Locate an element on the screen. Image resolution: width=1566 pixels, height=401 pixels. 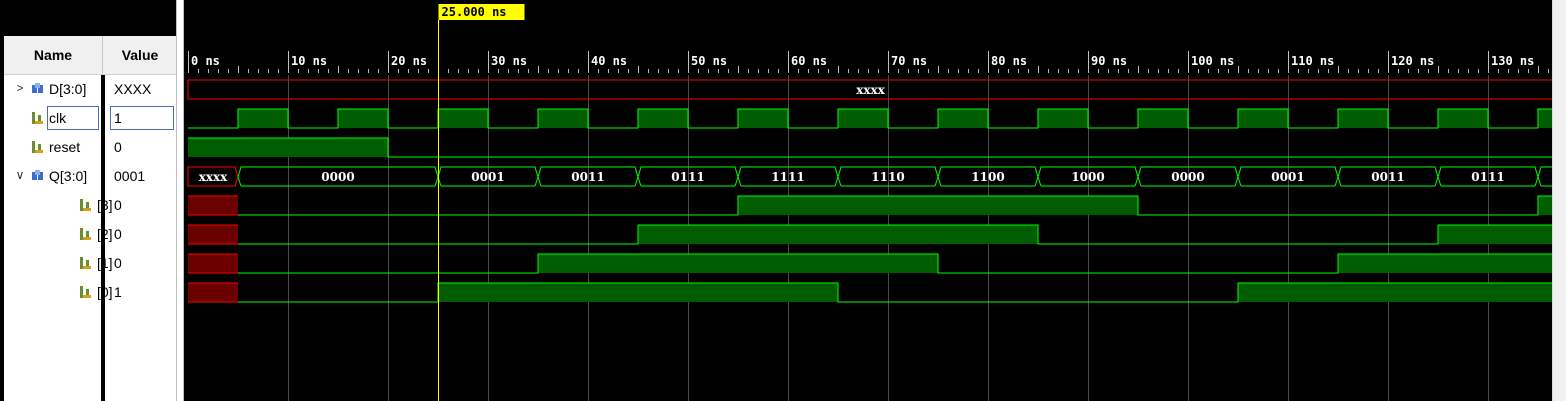
signal-row: [2]0 is located at coordinates (90, 234).